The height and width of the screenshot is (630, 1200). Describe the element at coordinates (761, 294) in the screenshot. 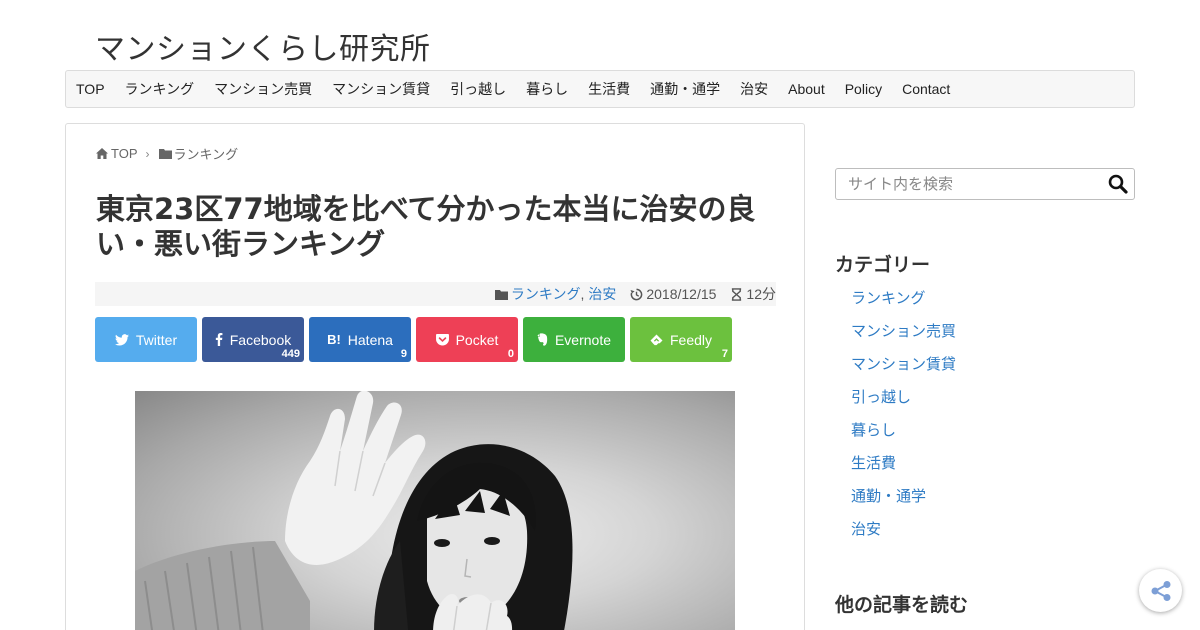

I see `article-read-time: 12分` at that location.